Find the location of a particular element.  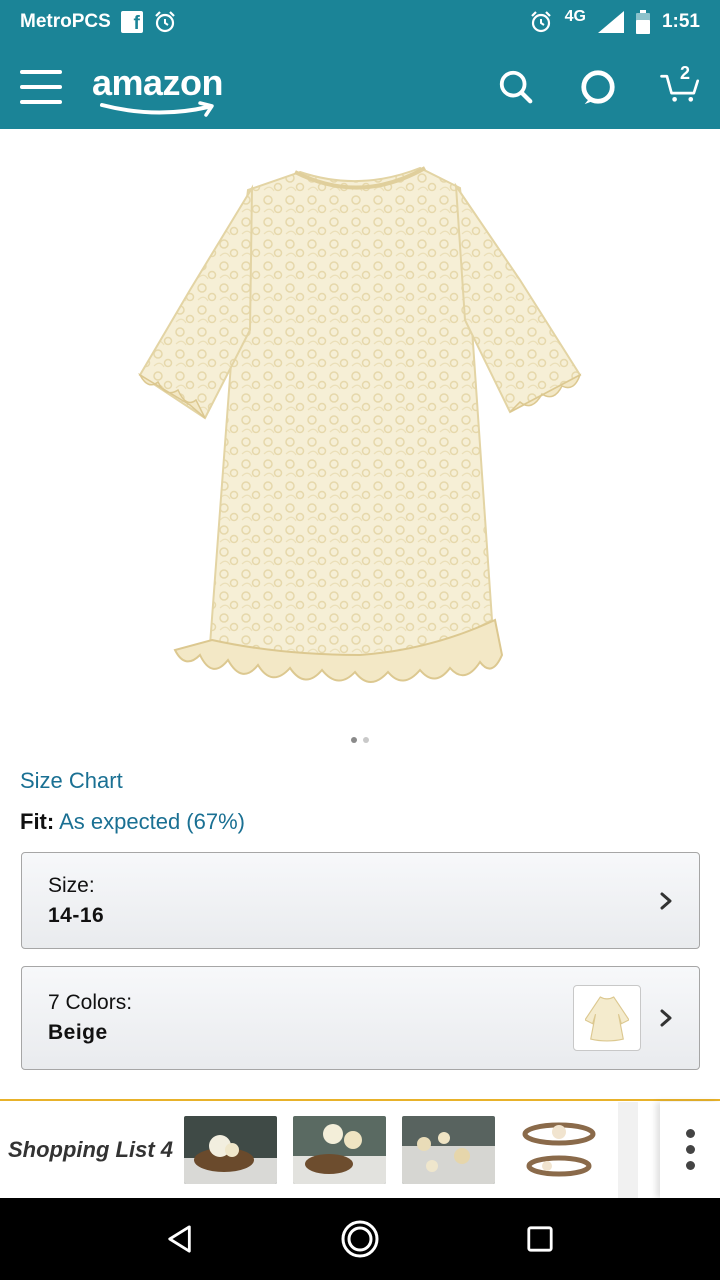

dress-thumbnail-icon is located at coordinates (607, 1019).